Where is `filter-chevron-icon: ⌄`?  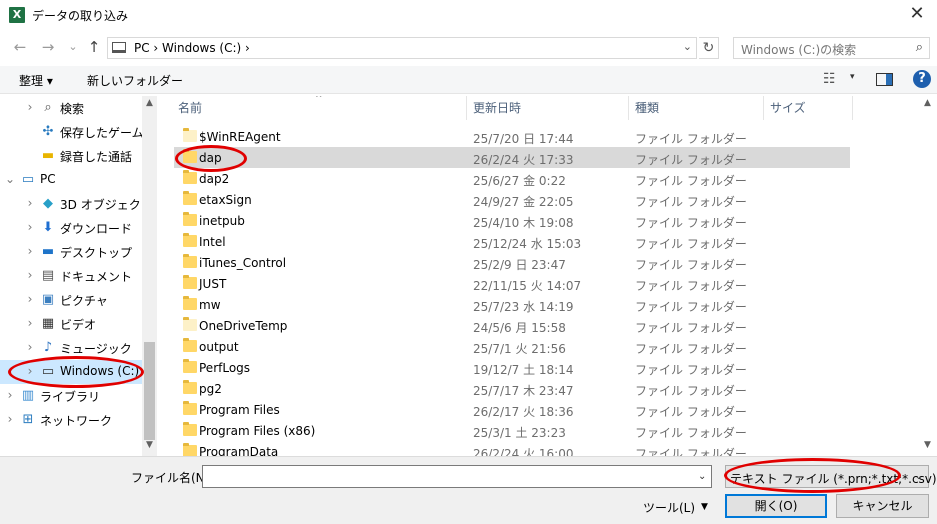
filter-chevron-icon: ⌄ is located at coordinates (919, 476).